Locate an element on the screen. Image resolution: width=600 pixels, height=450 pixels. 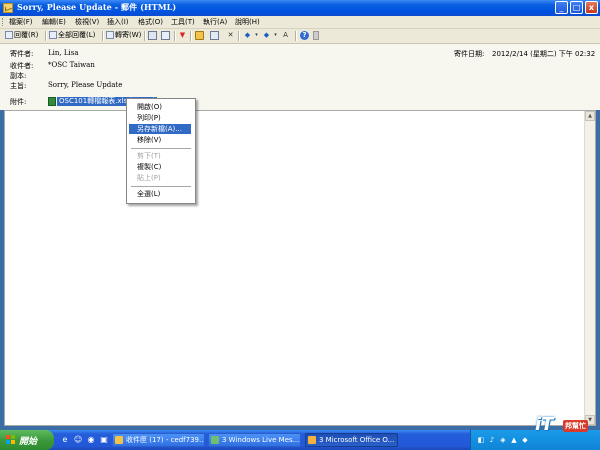
move-to-folder-icon is located at coordinates (199, 35).